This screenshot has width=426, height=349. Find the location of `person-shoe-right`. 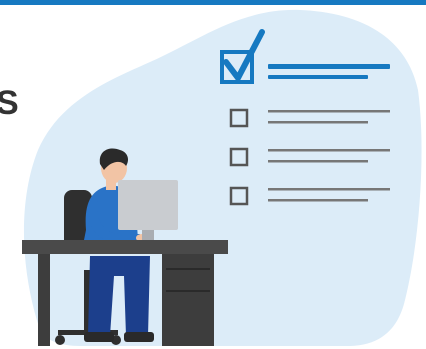

person-shoe-right is located at coordinates (139, 337).